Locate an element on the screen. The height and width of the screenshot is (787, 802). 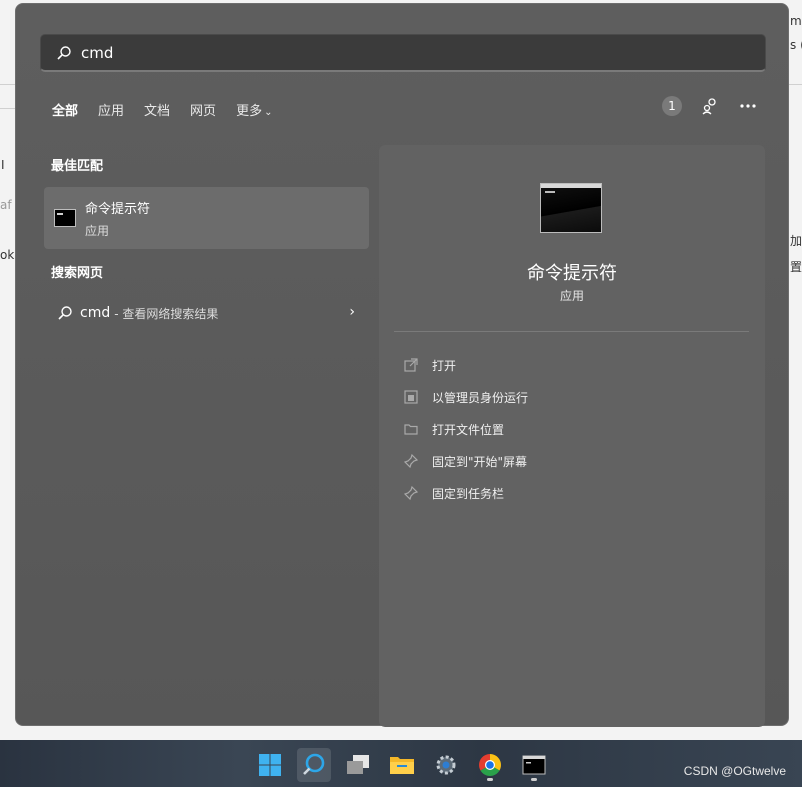
windows-logo-icon is located at coordinates (270, 765).